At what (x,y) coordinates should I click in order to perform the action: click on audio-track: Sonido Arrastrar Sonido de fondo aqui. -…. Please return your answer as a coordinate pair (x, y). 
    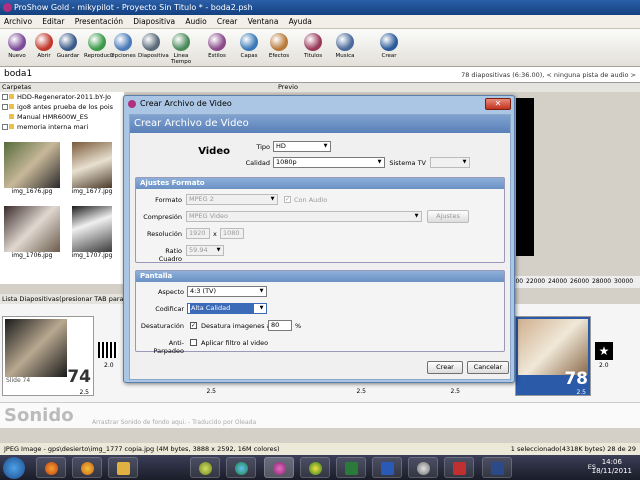
    Looking at the image, I should click on (320, 415).